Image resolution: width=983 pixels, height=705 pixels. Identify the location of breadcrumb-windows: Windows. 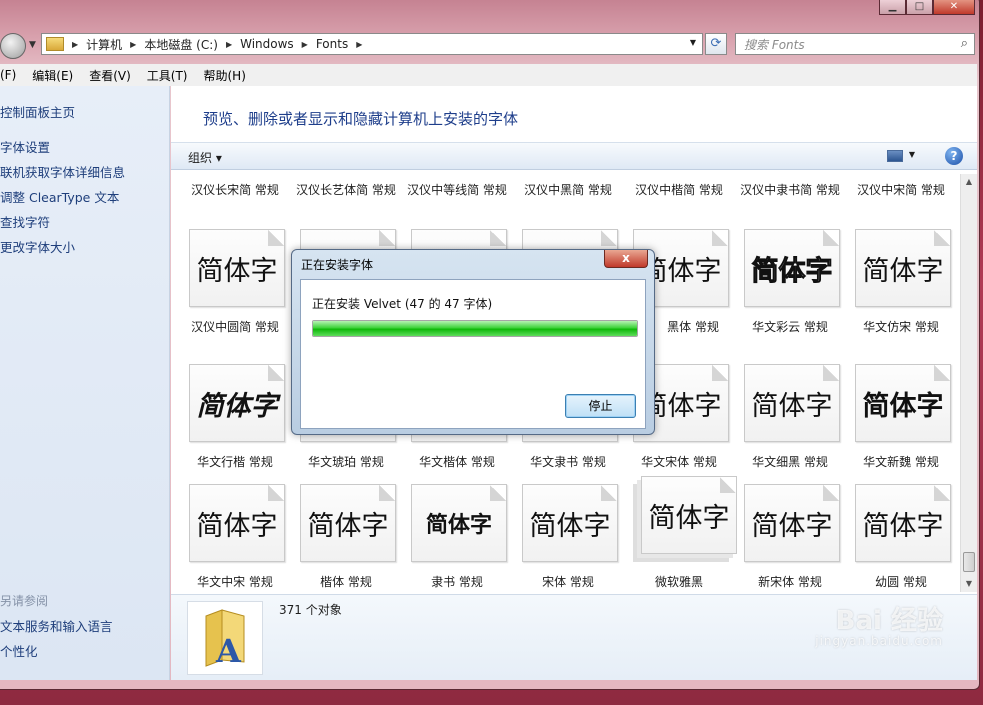
(267, 44).